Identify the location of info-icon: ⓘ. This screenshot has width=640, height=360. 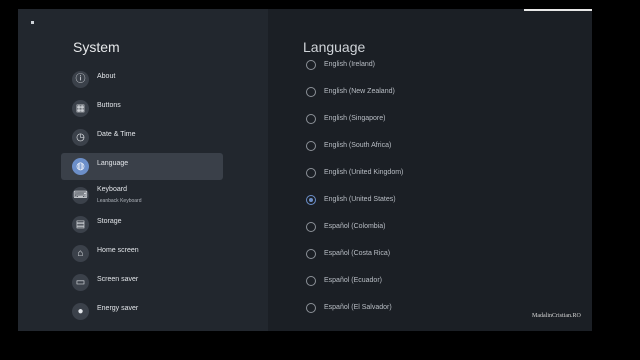
(80, 79).